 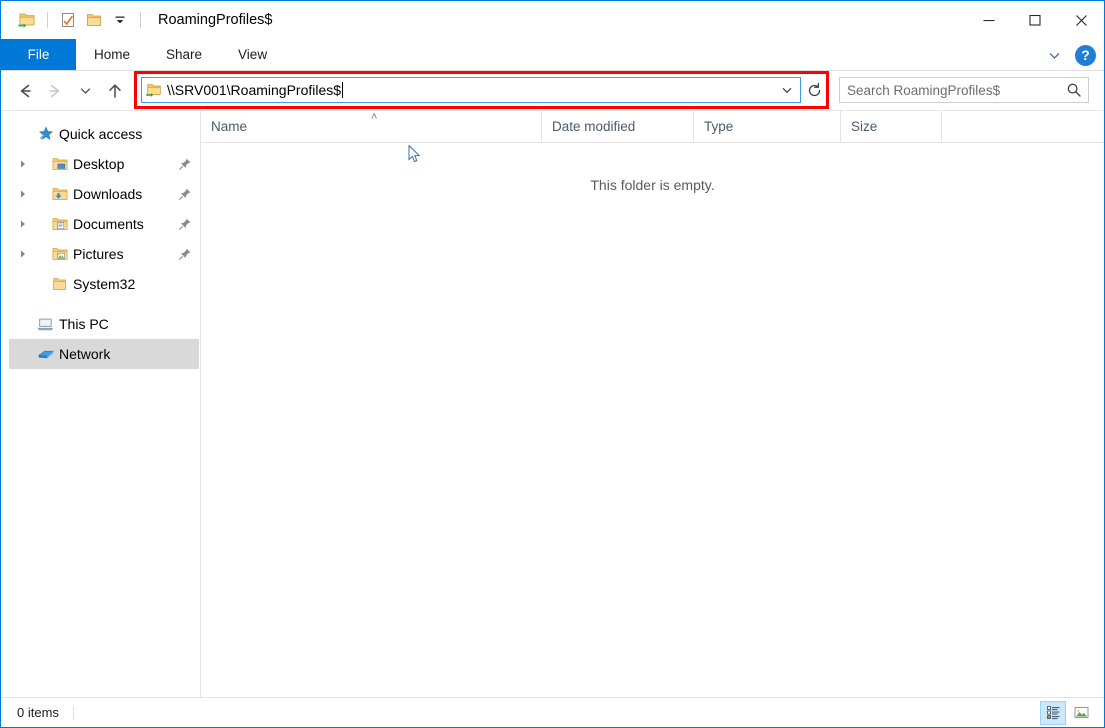 What do you see at coordinates (84, 324) in the screenshot?
I see `sidebar-item-label: This PC` at bounding box center [84, 324].